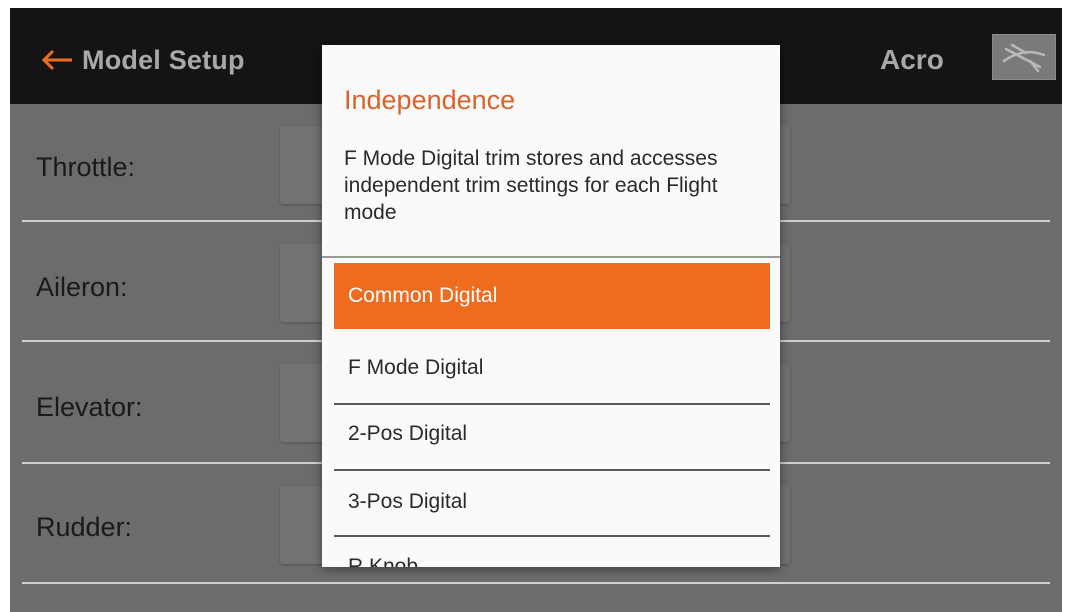 This screenshot has width=1072, height=612. Describe the element at coordinates (912, 59) in the screenshot. I see `model-name: Acro` at that location.